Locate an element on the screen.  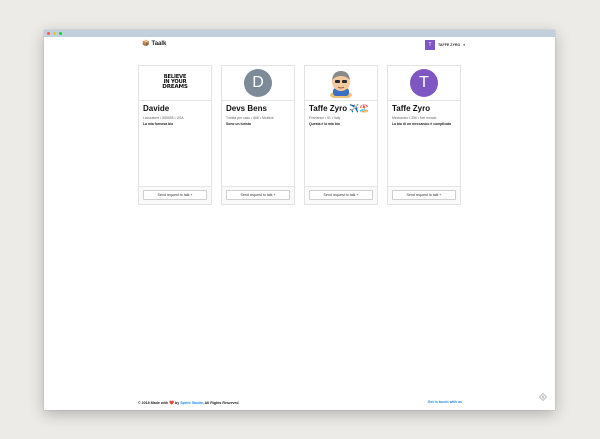
card-name: Davide is located at coordinates (156, 108).